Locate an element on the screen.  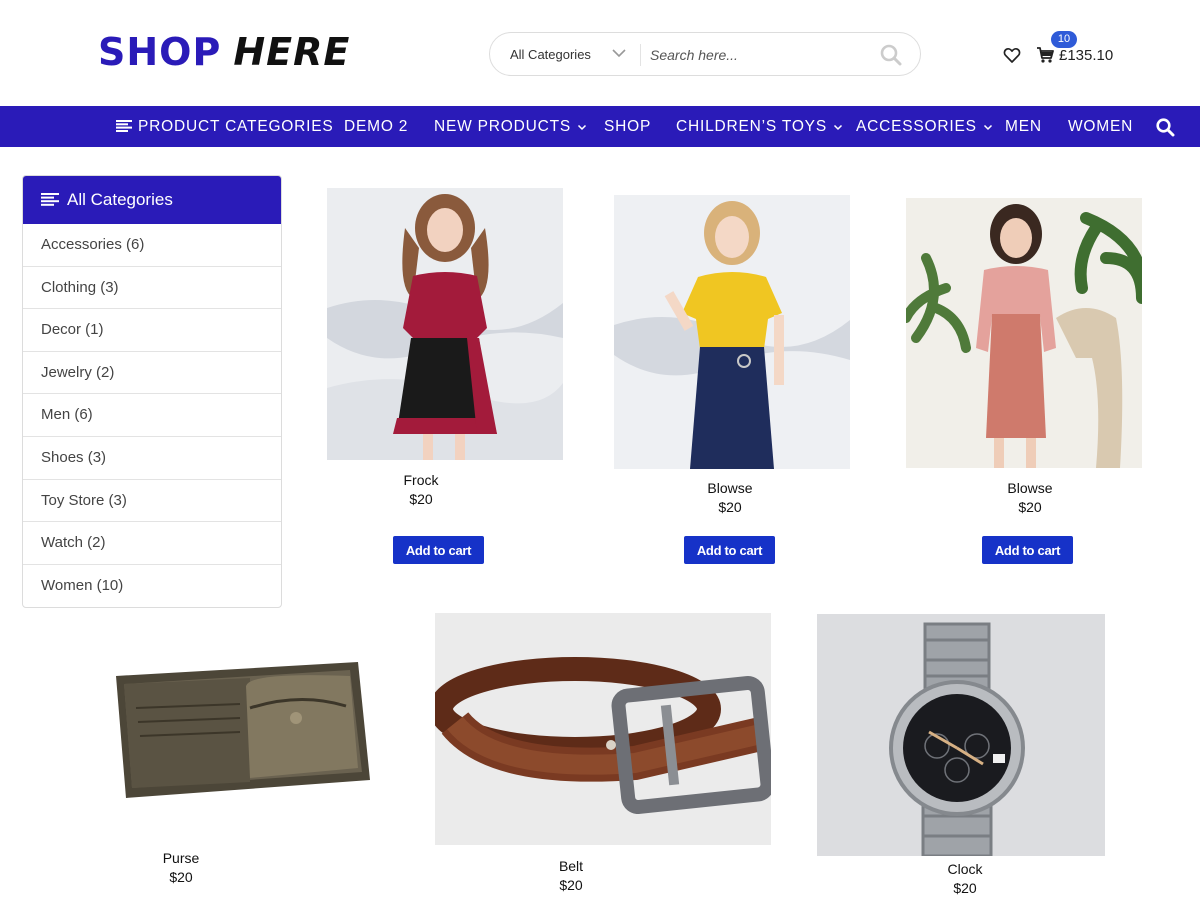
sidebar-item-toy-store: Toy Store (3) is located at coordinates (152, 501).